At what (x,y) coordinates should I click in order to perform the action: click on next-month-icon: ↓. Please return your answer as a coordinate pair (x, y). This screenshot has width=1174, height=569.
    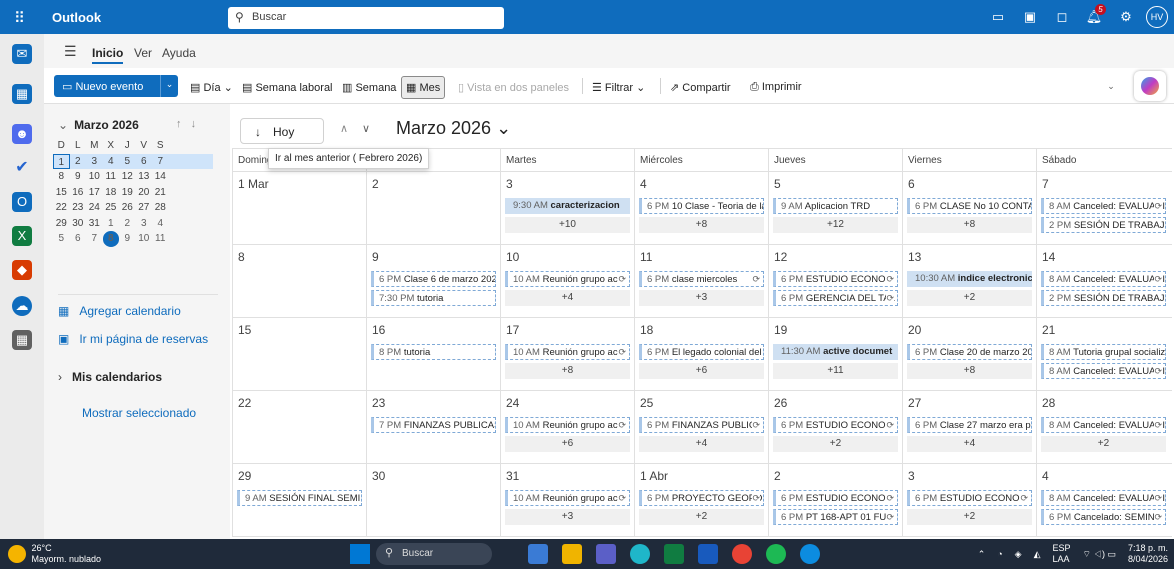
    Looking at the image, I should click on (194, 124).